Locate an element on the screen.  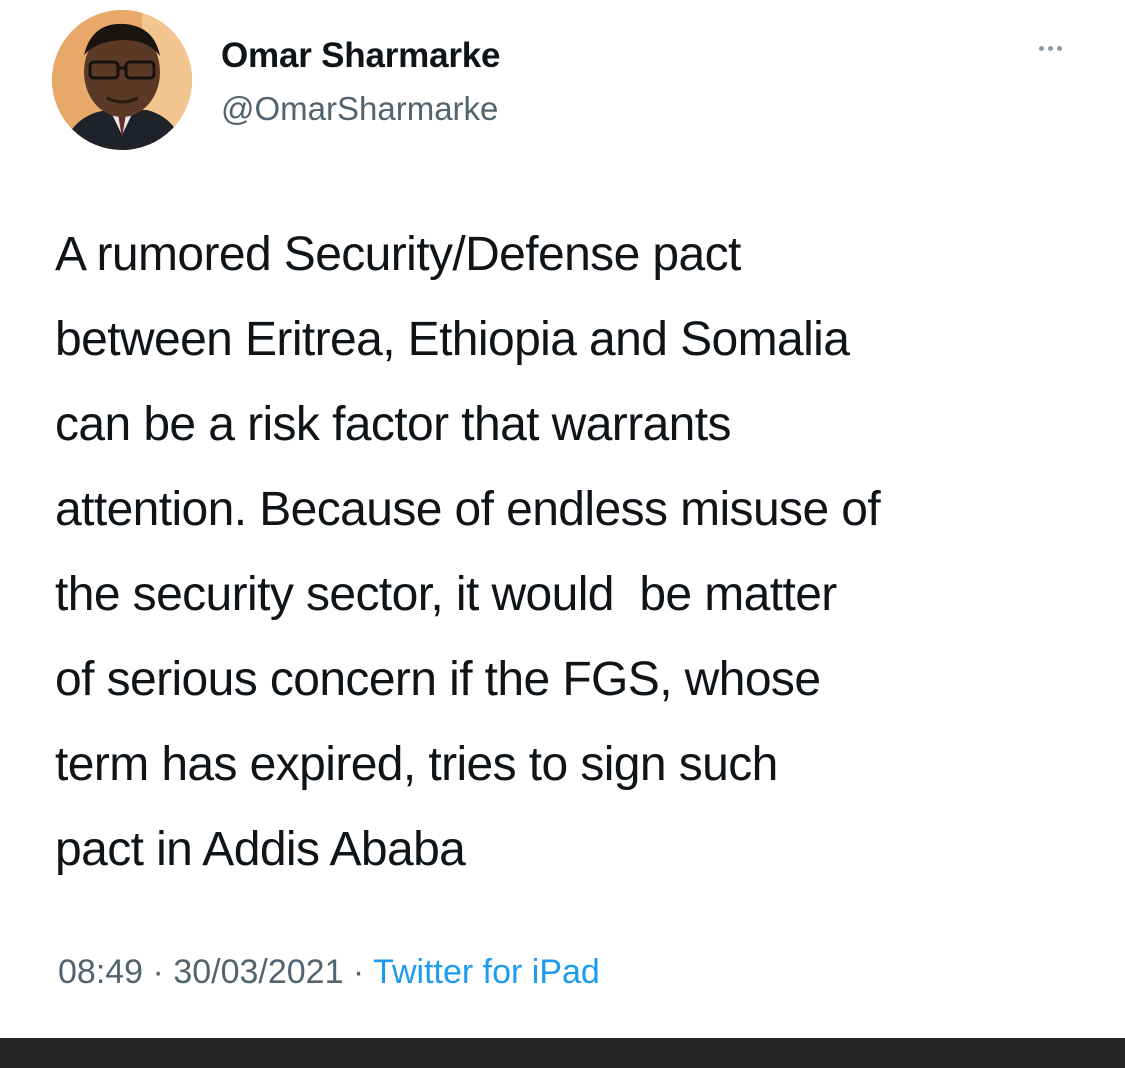
avatar is located at coordinates (122, 80).